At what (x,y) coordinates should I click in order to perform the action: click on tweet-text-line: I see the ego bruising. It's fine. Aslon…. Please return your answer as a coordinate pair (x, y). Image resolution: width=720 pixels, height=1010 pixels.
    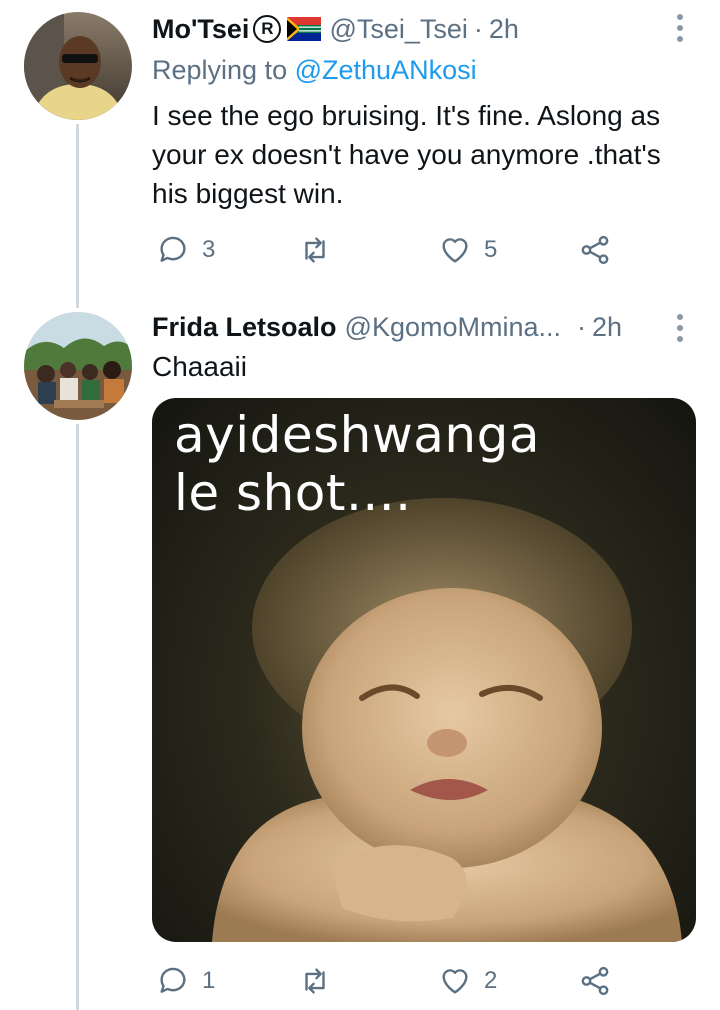
    Looking at the image, I should click on (406, 115).